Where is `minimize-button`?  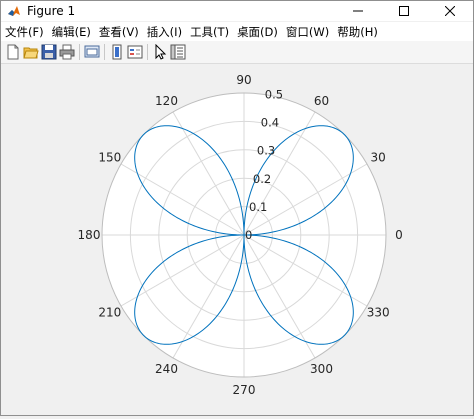 minimize-button is located at coordinates (358, 11).